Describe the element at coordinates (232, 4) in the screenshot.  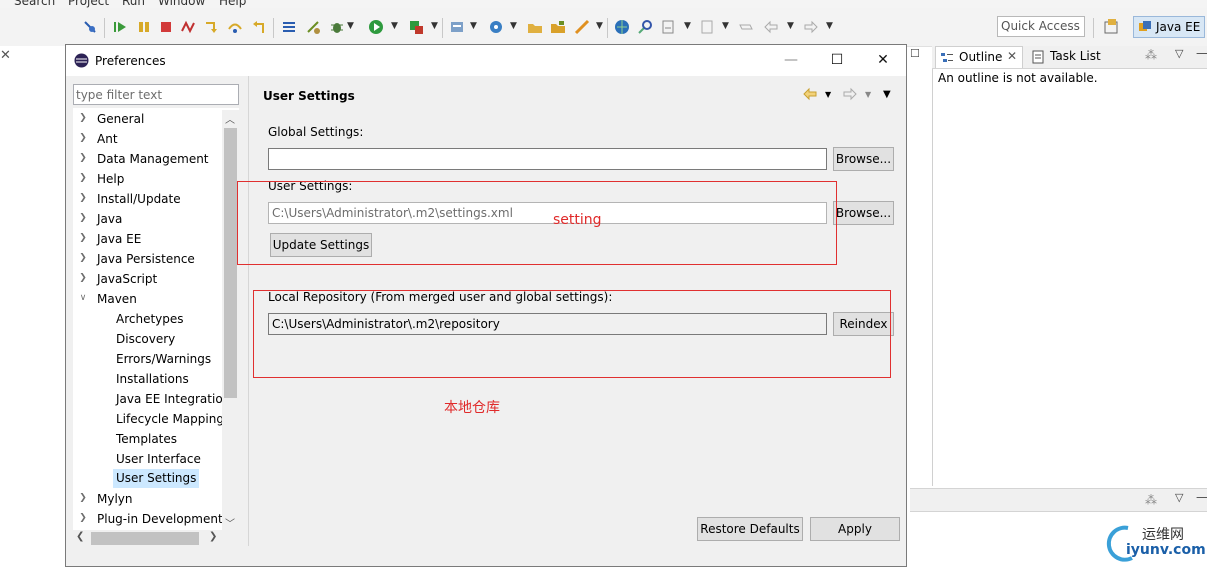
I see `menu-help: Help` at that location.